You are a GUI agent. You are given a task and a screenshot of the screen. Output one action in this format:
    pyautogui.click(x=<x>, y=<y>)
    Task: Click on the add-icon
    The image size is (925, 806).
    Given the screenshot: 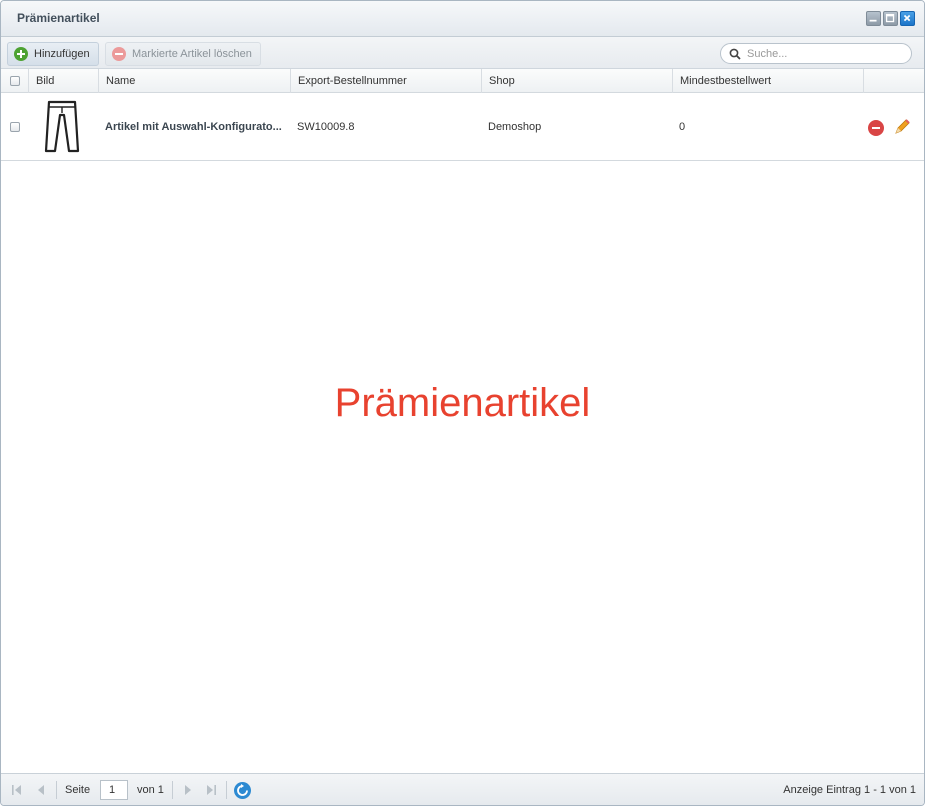 What is the action you would take?
    pyautogui.click(x=21, y=54)
    